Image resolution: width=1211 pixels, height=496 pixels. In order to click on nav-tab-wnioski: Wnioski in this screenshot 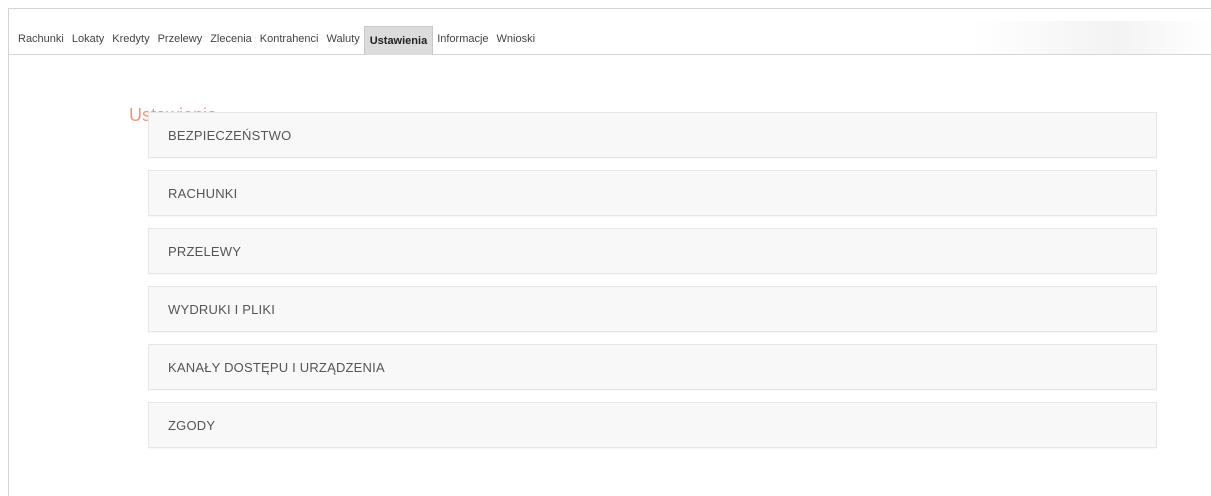, I will do `click(516, 39)`.